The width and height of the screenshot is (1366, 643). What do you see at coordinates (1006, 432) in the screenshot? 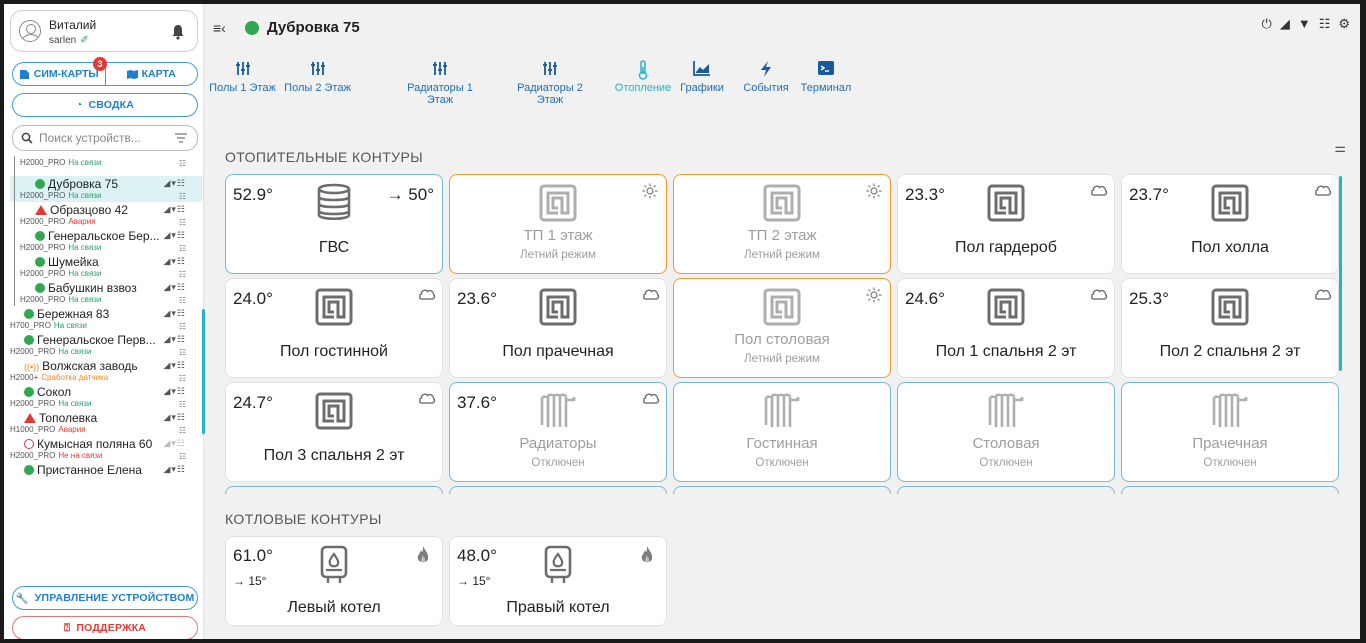
I see `circuit-card: Столовая Отключен` at bounding box center [1006, 432].